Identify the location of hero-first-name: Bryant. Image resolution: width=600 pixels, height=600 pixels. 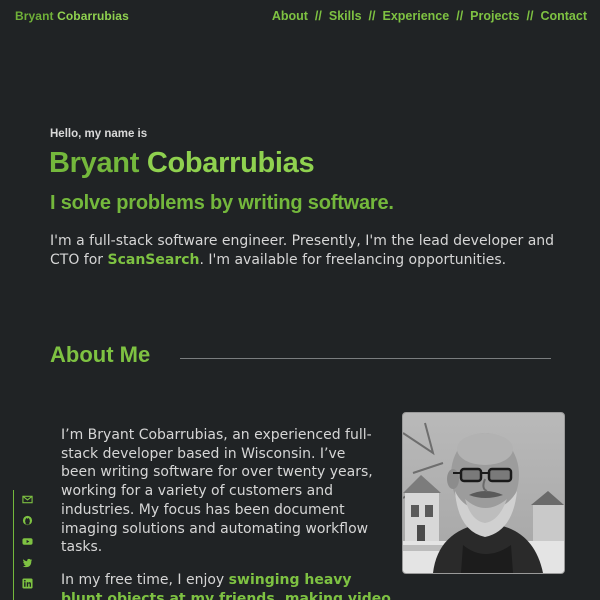
(94, 163).